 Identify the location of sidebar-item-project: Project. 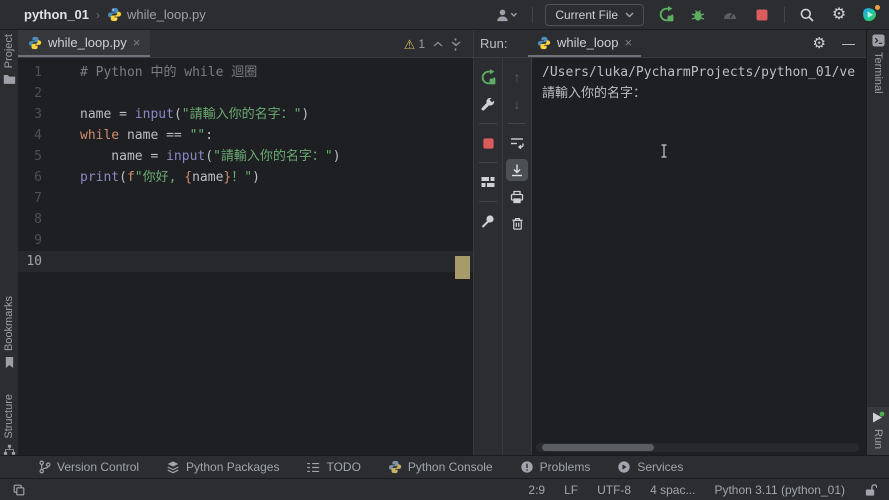
(9, 59).